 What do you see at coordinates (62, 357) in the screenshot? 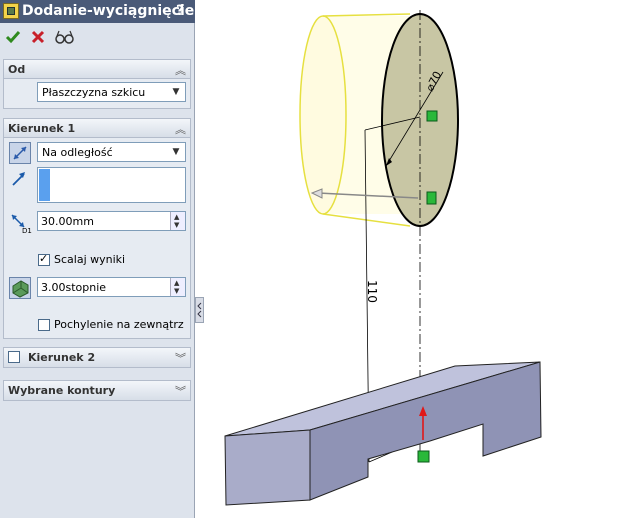
I see `direction2-section-title: Kierunek 2` at bounding box center [62, 357].